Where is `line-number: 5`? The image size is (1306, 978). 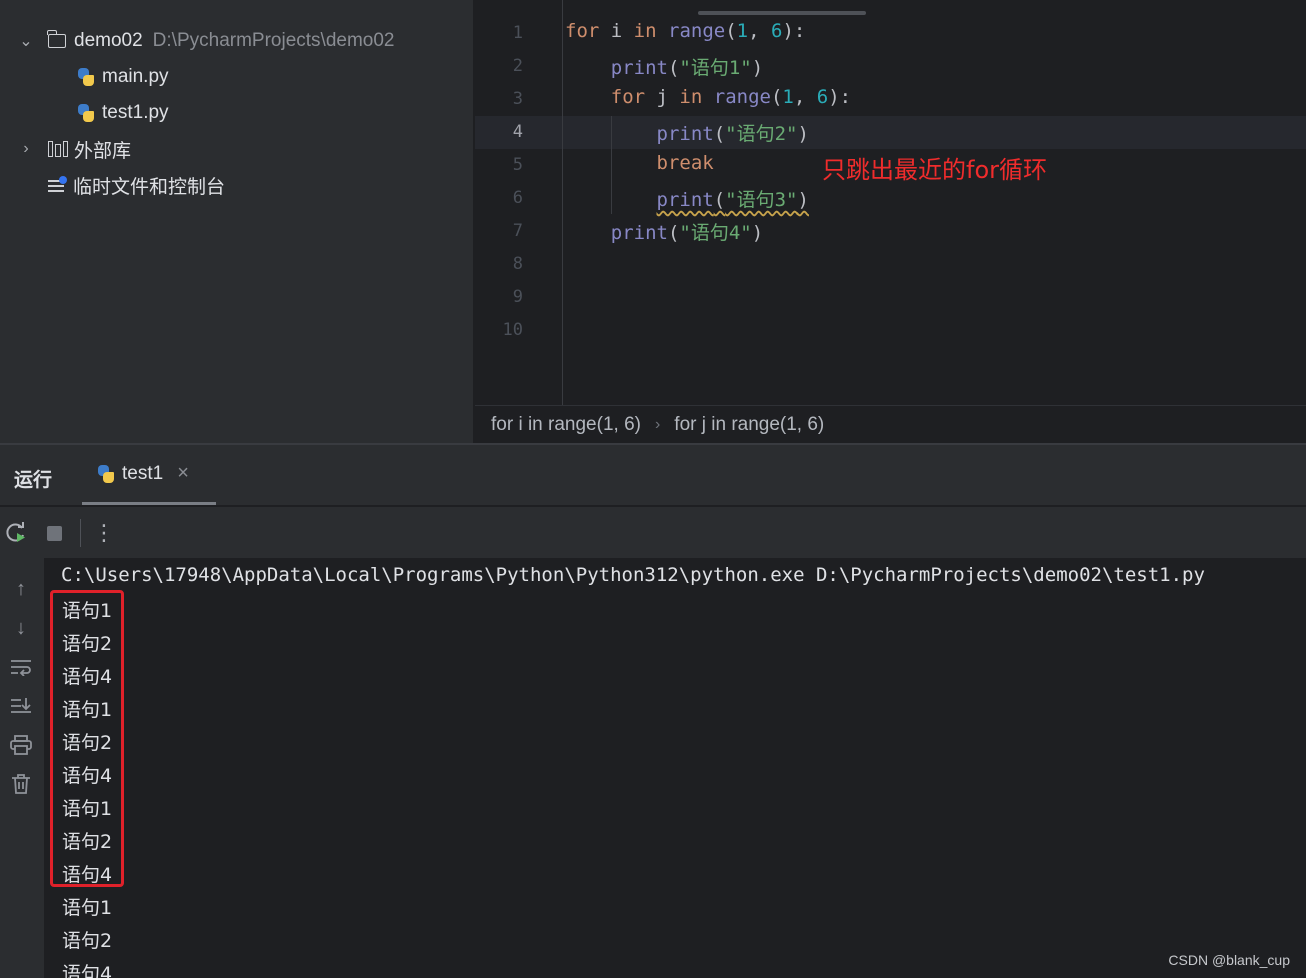
line-number: 5 is located at coordinates (517, 165).